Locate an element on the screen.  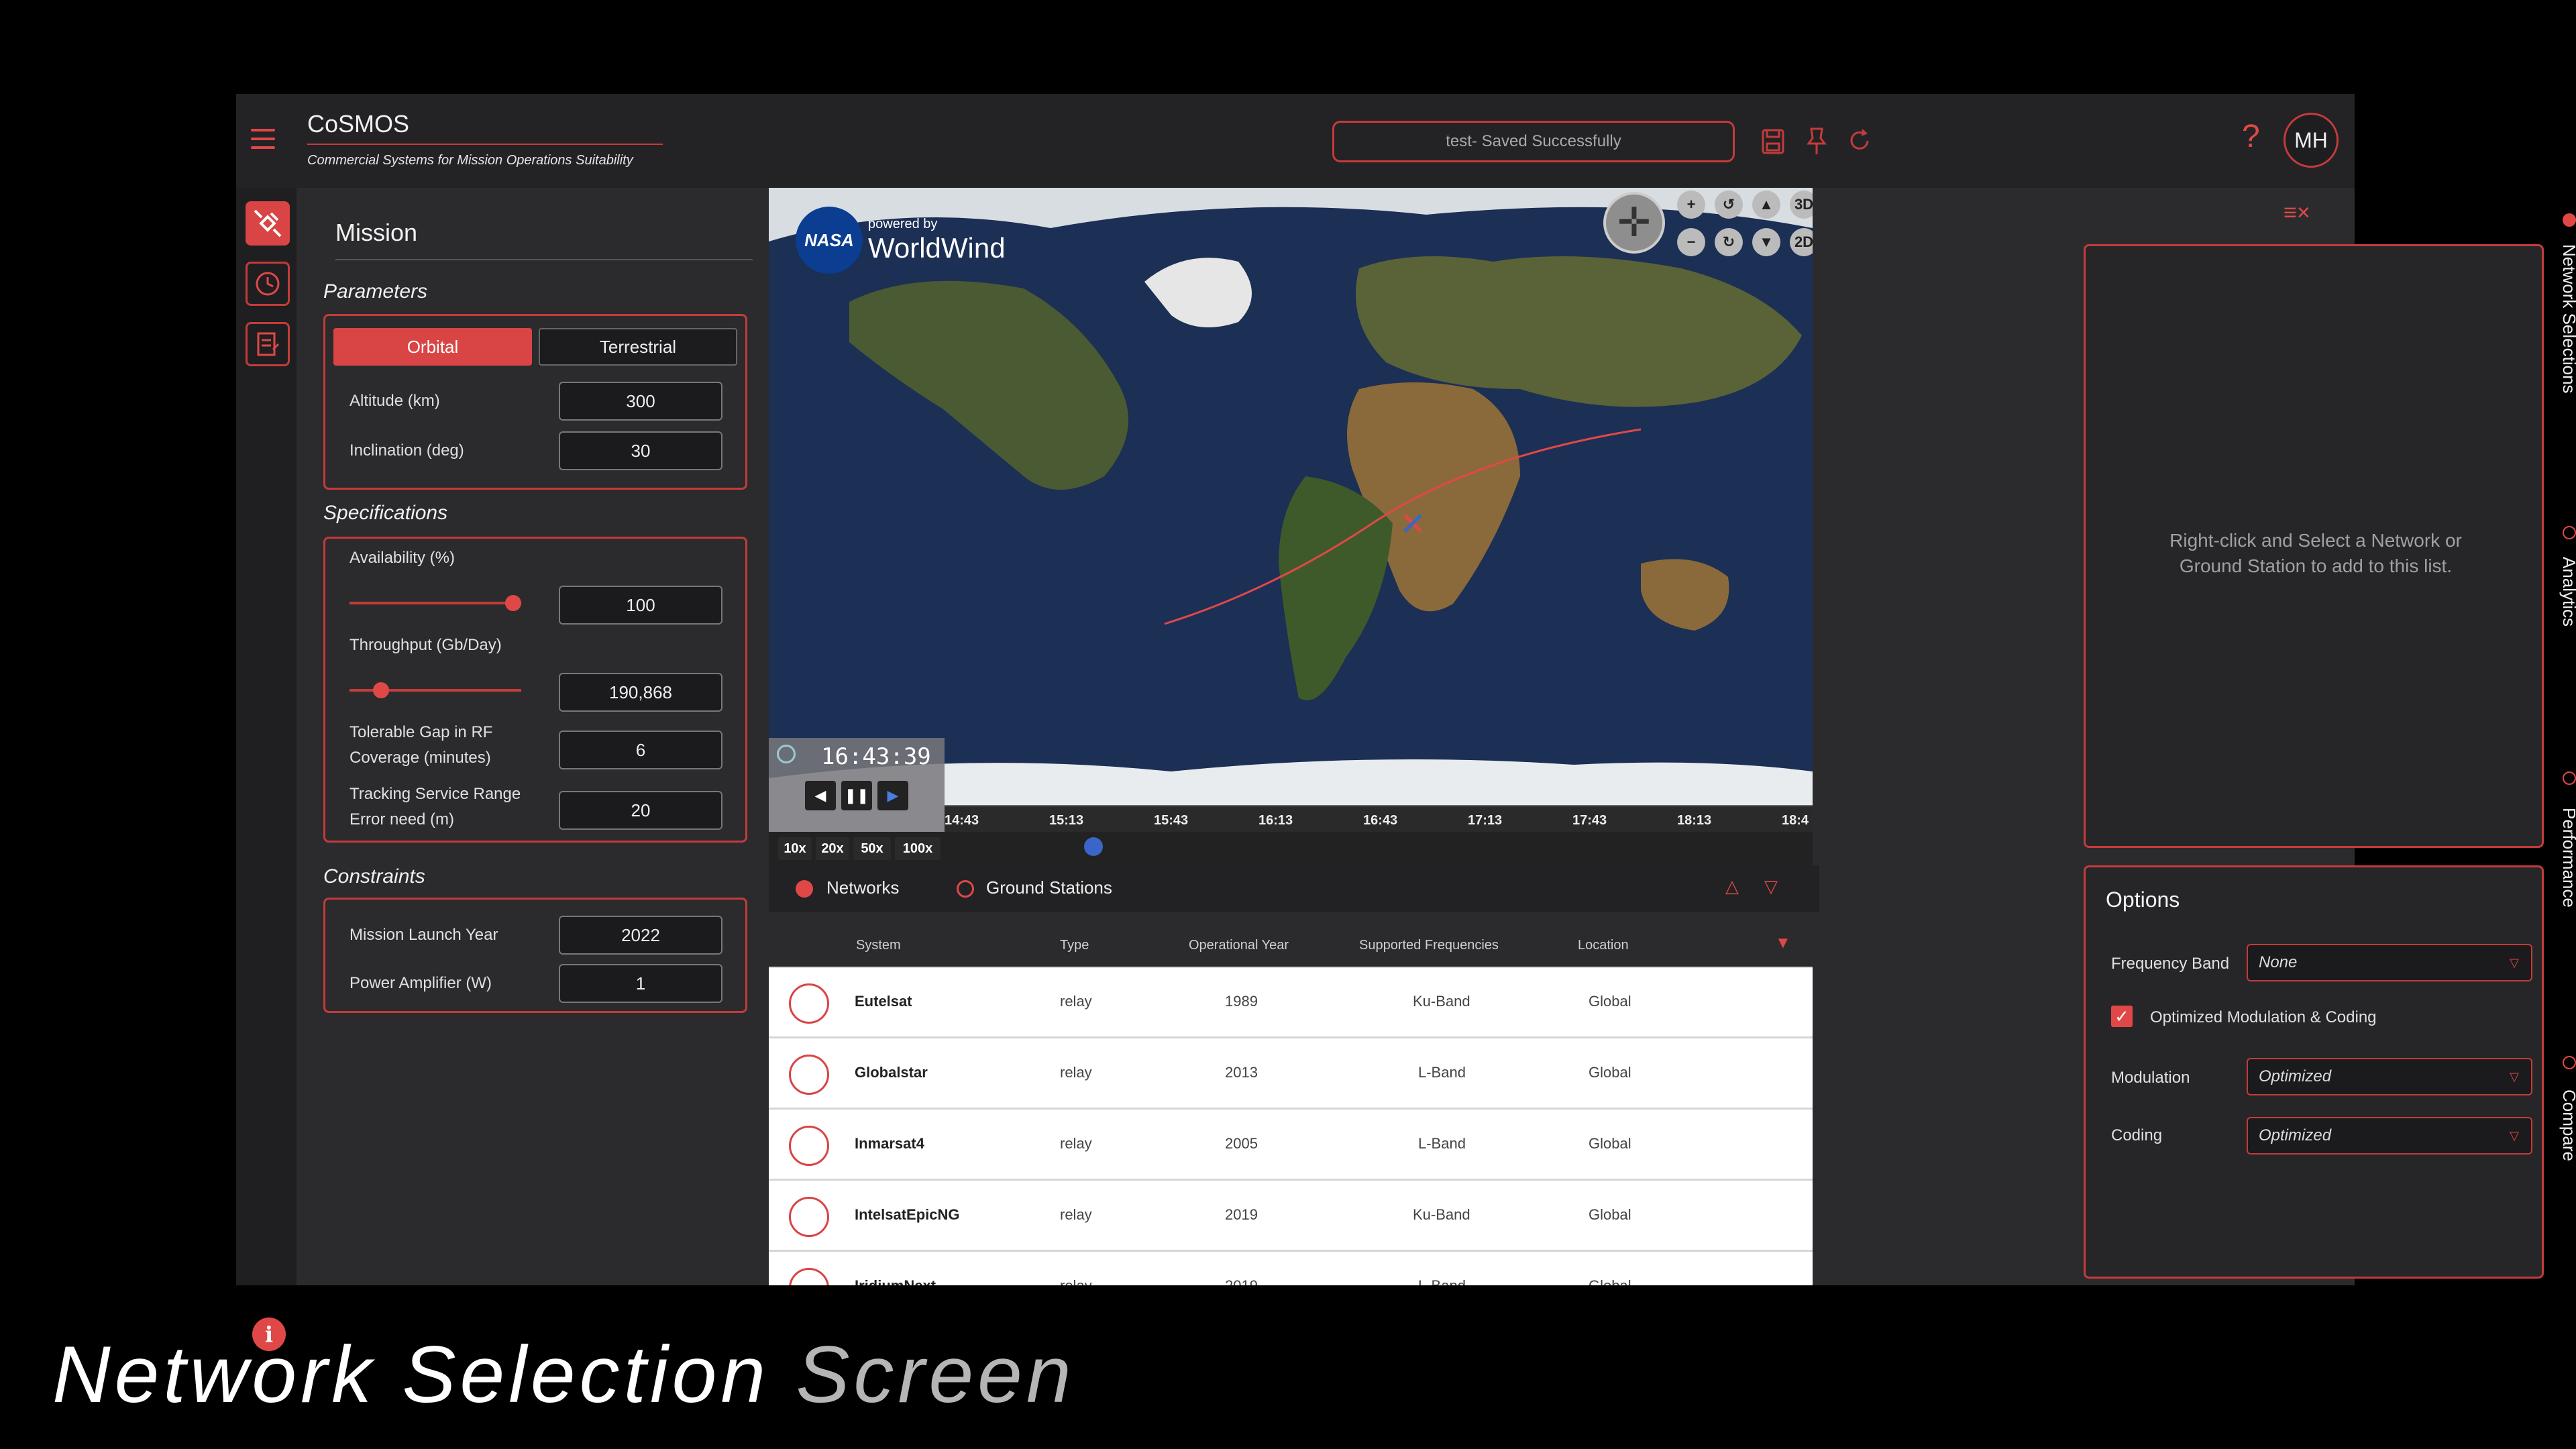
time-scrubber: 10x 20x 50x 100x is located at coordinates (1291, 848).